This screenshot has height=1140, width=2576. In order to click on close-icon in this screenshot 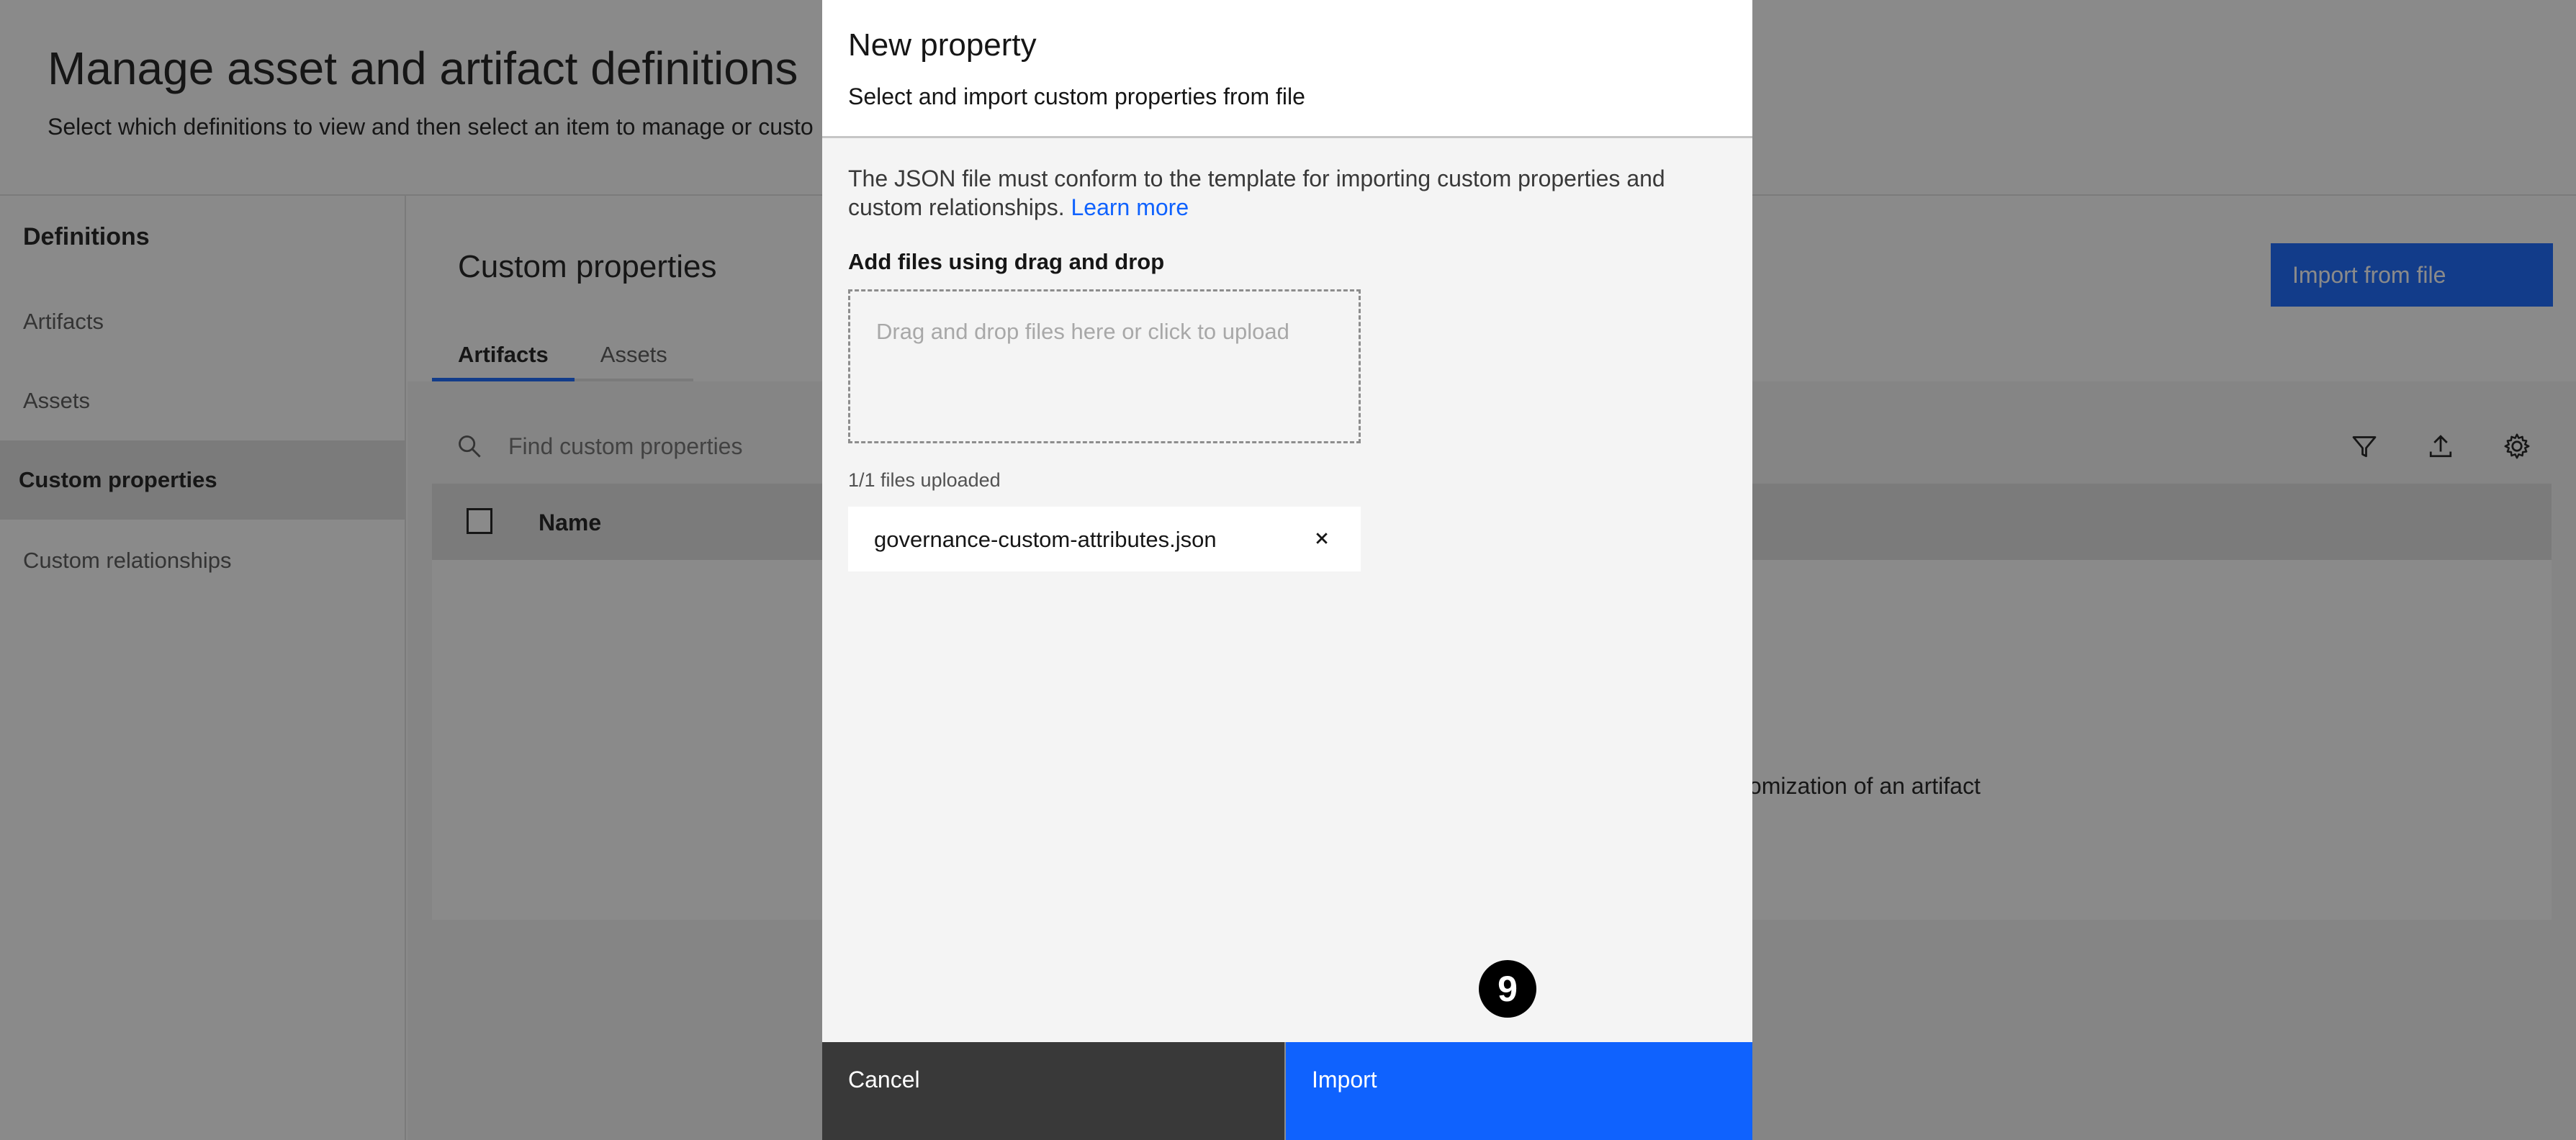, I will do `click(1322, 538)`.